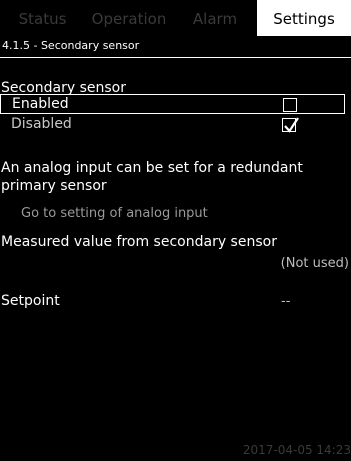 The image size is (351, 461). What do you see at coordinates (304, 18) in the screenshot?
I see `tab-settings: Settings` at bounding box center [304, 18].